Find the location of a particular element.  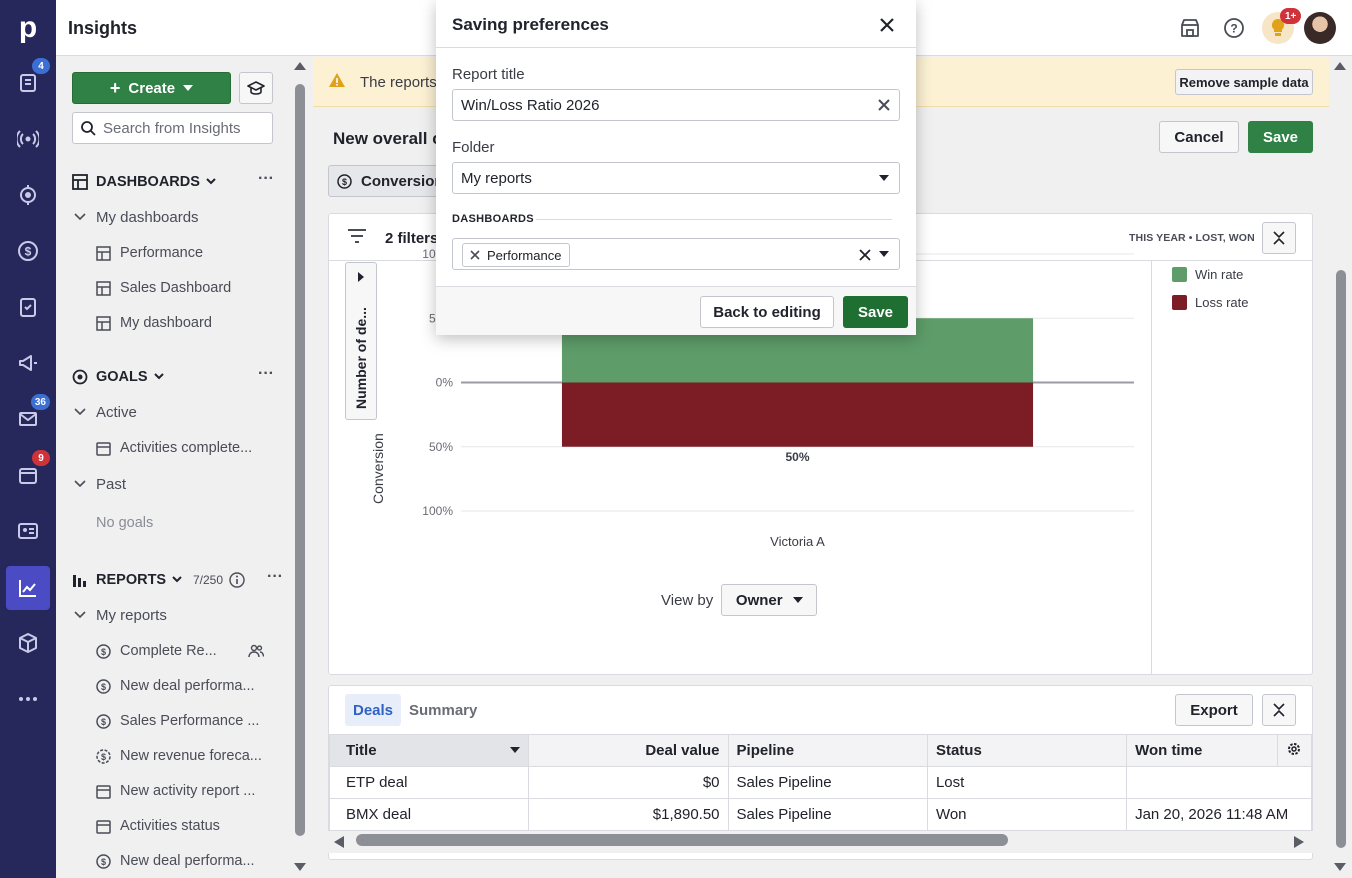

cancel-button: Cancel is located at coordinates (1199, 137).